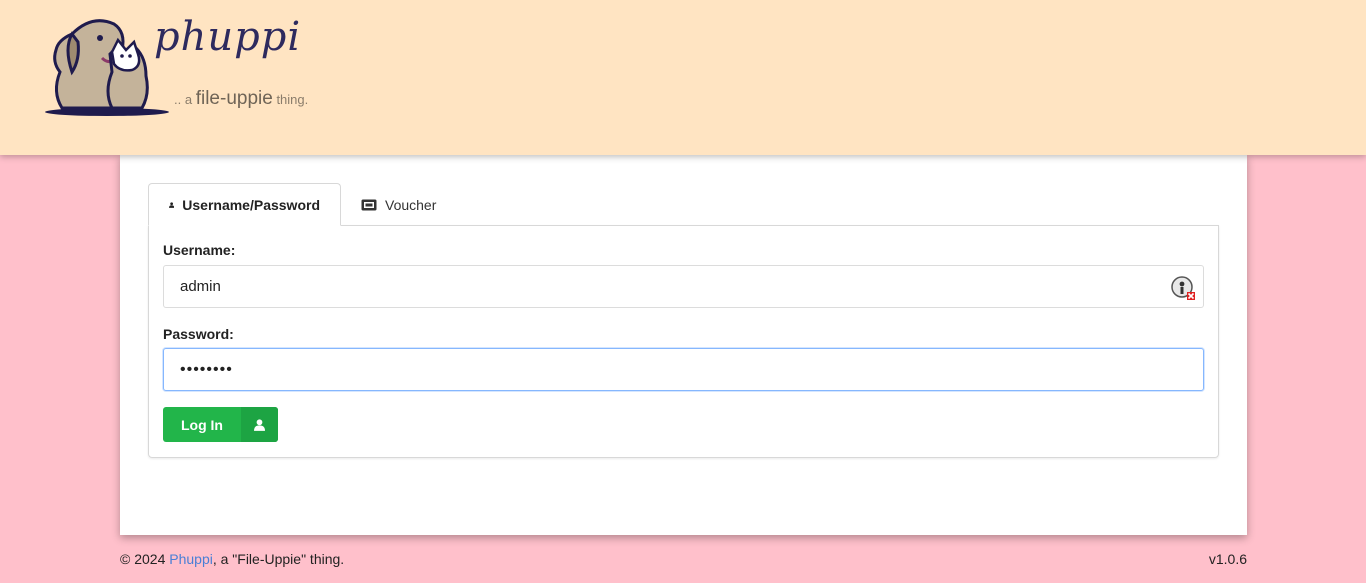 This screenshot has height=583, width=1366. What do you see at coordinates (202, 424) in the screenshot?
I see `login-button-label: Log In` at bounding box center [202, 424].